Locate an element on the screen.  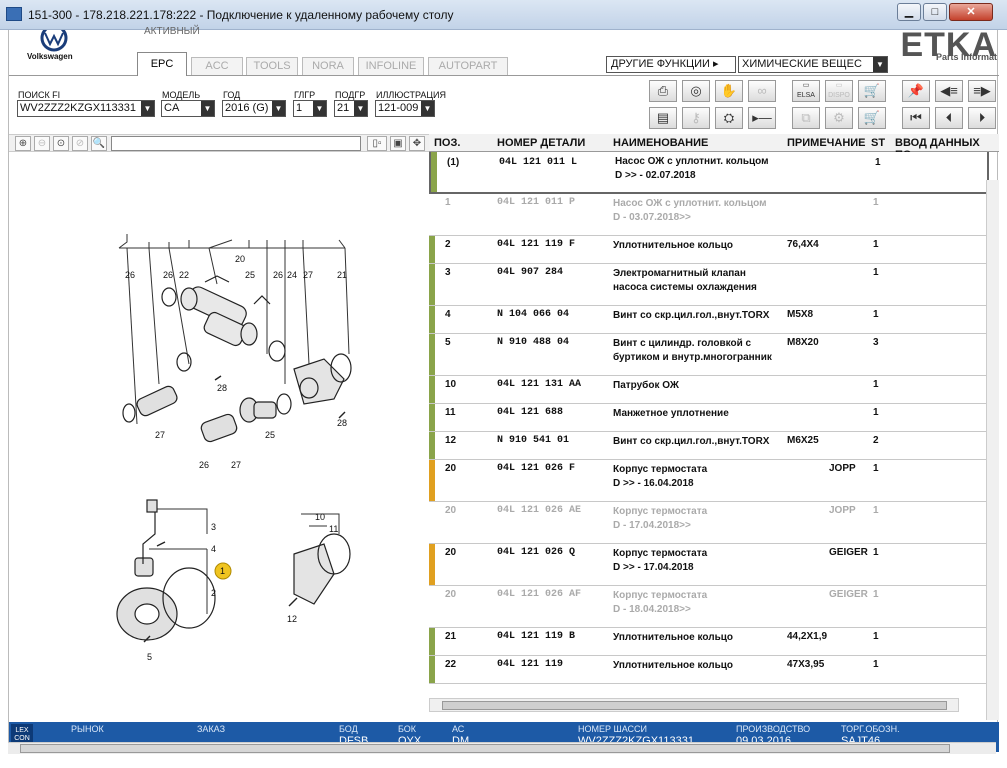
col-st: ST is located at coordinates (878, 143).